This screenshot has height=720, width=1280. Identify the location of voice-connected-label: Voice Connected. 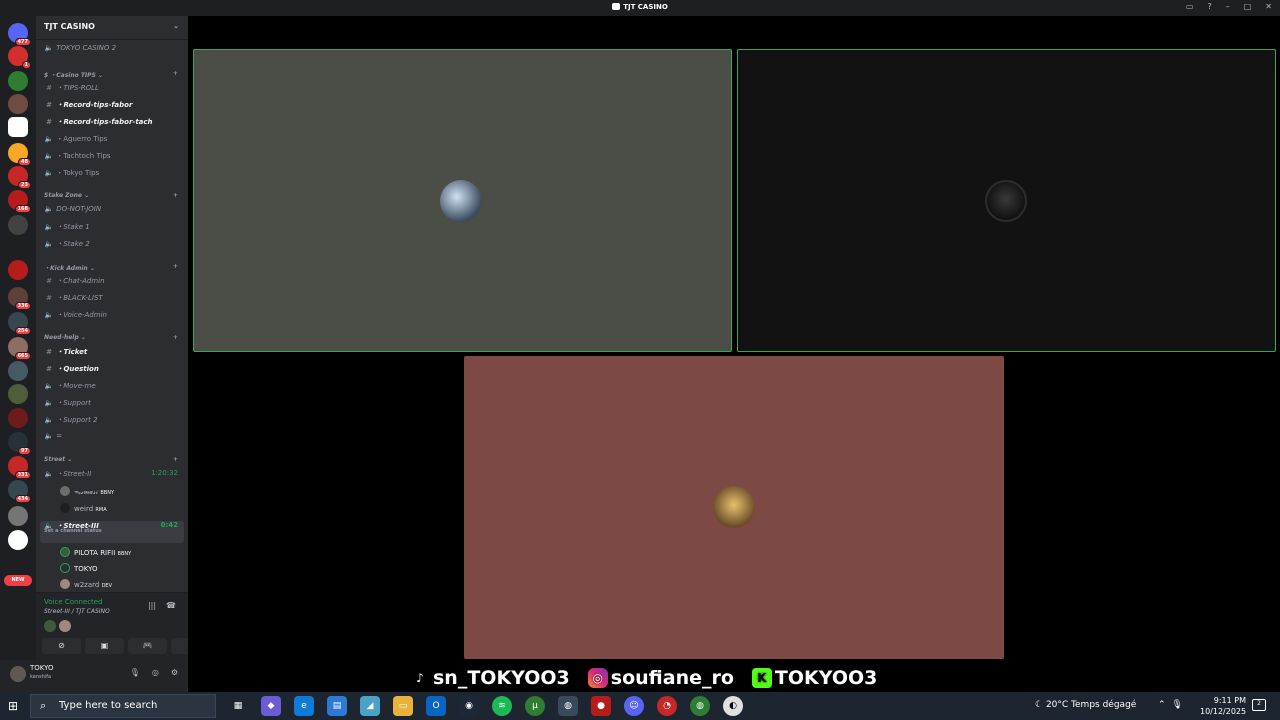
(73, 602).